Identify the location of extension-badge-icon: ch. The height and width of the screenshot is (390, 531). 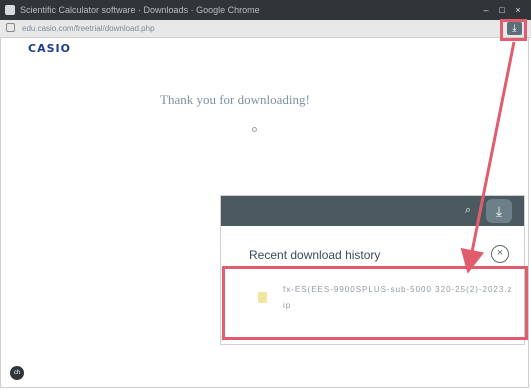
(17, 373).